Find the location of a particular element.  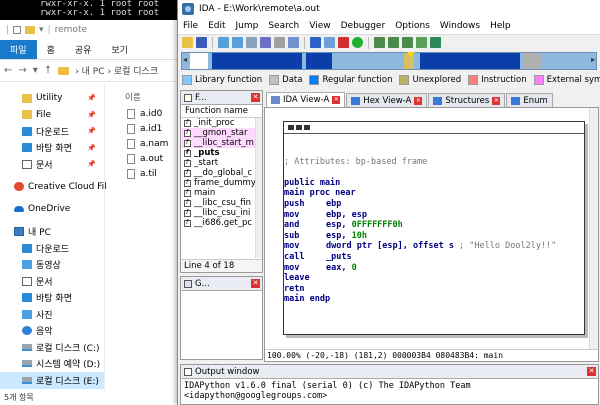

menu-help: Help is located at coordinates (500, 26).